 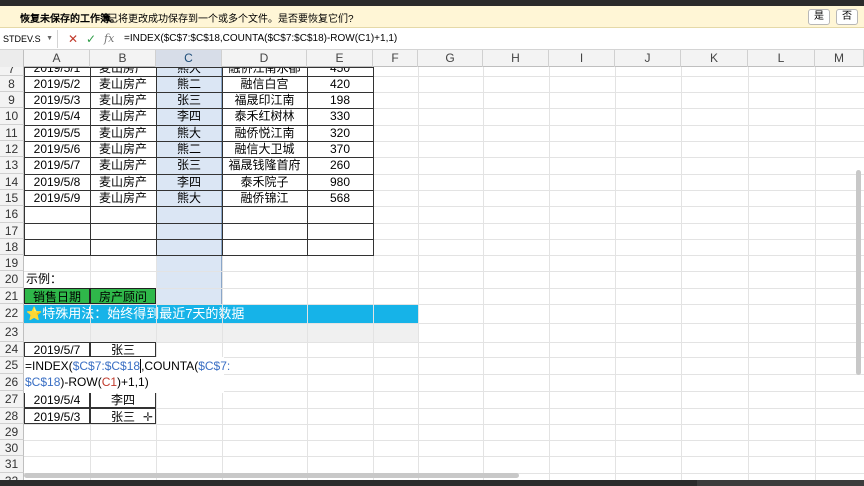 What do you see at coordinates (12, 71) in the screenshot?
I see `row-header-7: 7` at bounding box center [12, 71].